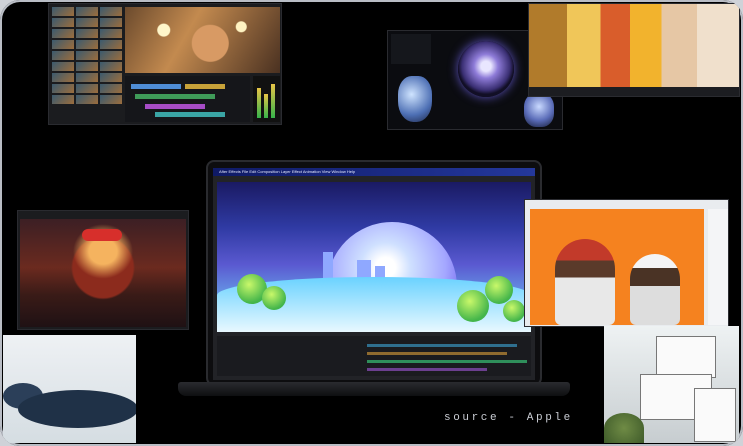 Image resolution: width=743 pixels, height=446 pixels. Describe the element at coordinates (69, 389) in the screenshot. I see `sculpture-render` at that location.